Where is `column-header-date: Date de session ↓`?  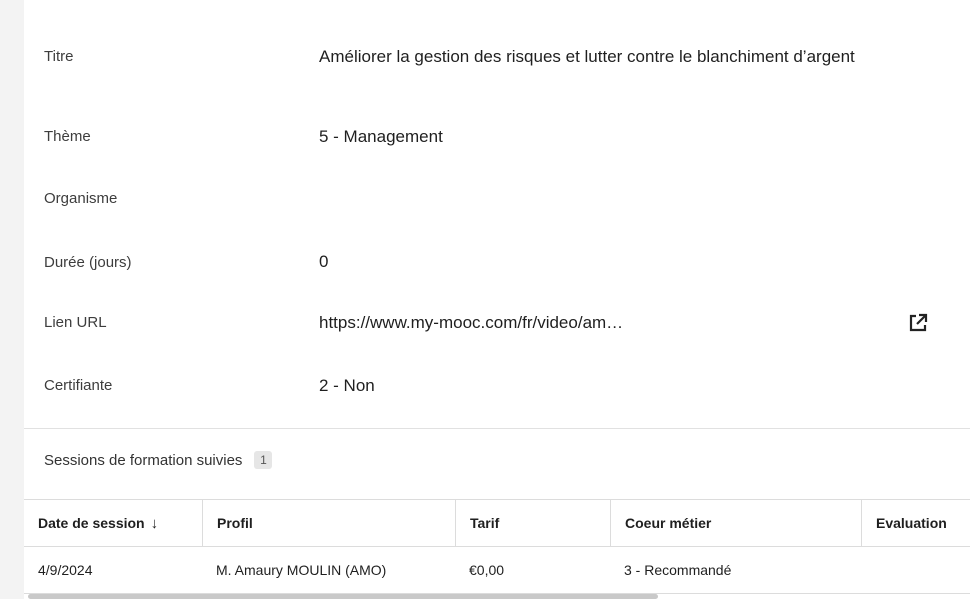
column-header-date: Date de session ↓ is located at coordinates (113, 523).